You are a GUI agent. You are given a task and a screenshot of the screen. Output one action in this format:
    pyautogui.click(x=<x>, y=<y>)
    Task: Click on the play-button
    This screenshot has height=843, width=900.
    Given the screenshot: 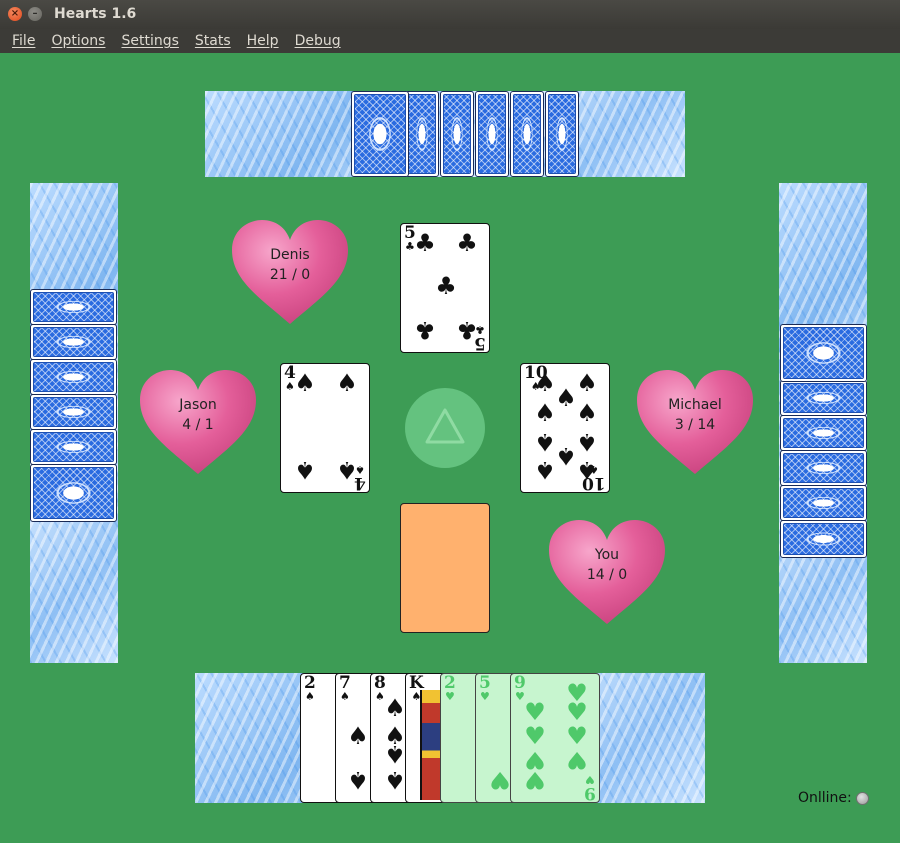 What is the action you would take?
    pyautogui.click(x=445, y=428)
    